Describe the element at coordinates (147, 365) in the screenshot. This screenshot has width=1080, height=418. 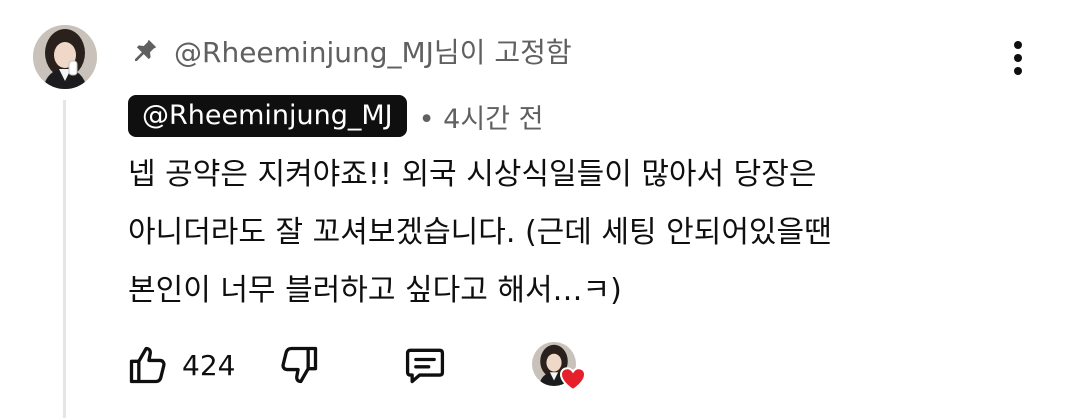
I see `thumbs-up-icon` at that location.